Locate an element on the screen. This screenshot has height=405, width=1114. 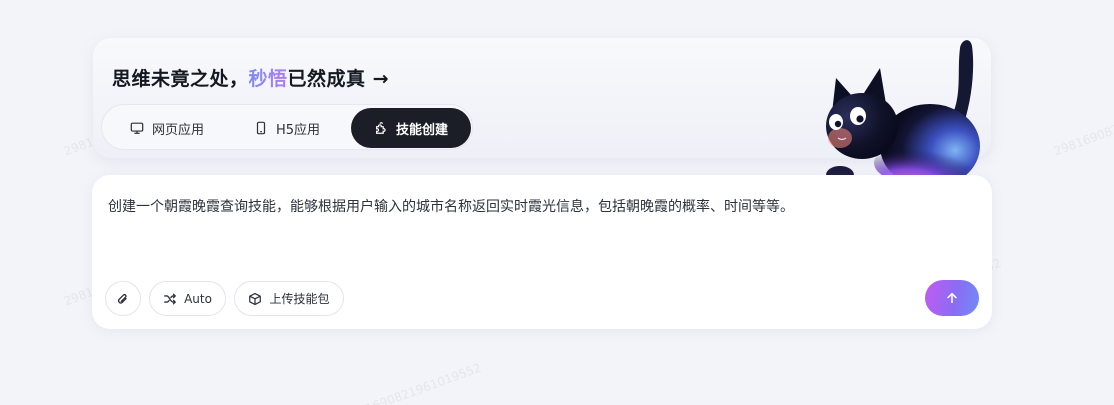
upload-skill-package-button: 上传技能包 is located at coordinates (289, 298).